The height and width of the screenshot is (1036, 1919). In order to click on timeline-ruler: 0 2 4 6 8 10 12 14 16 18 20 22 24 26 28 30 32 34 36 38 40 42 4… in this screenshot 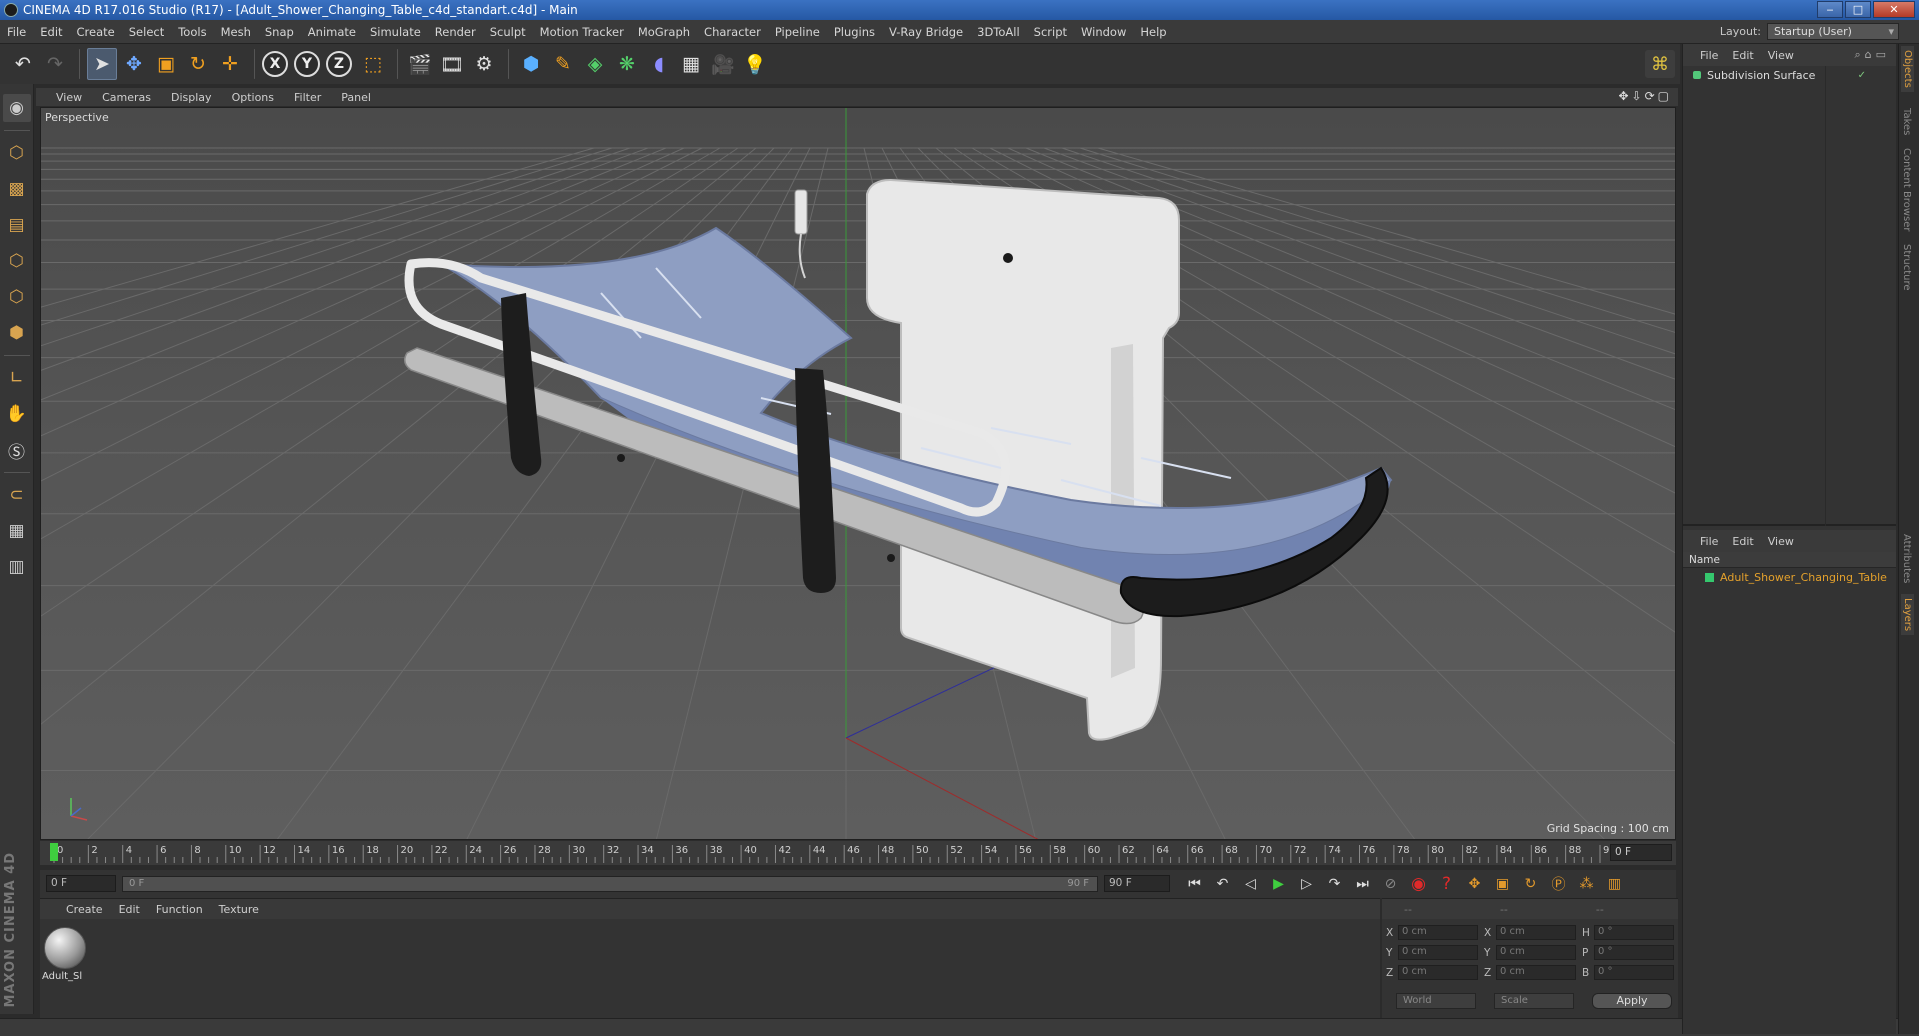, I will do `click(858, 853)`.